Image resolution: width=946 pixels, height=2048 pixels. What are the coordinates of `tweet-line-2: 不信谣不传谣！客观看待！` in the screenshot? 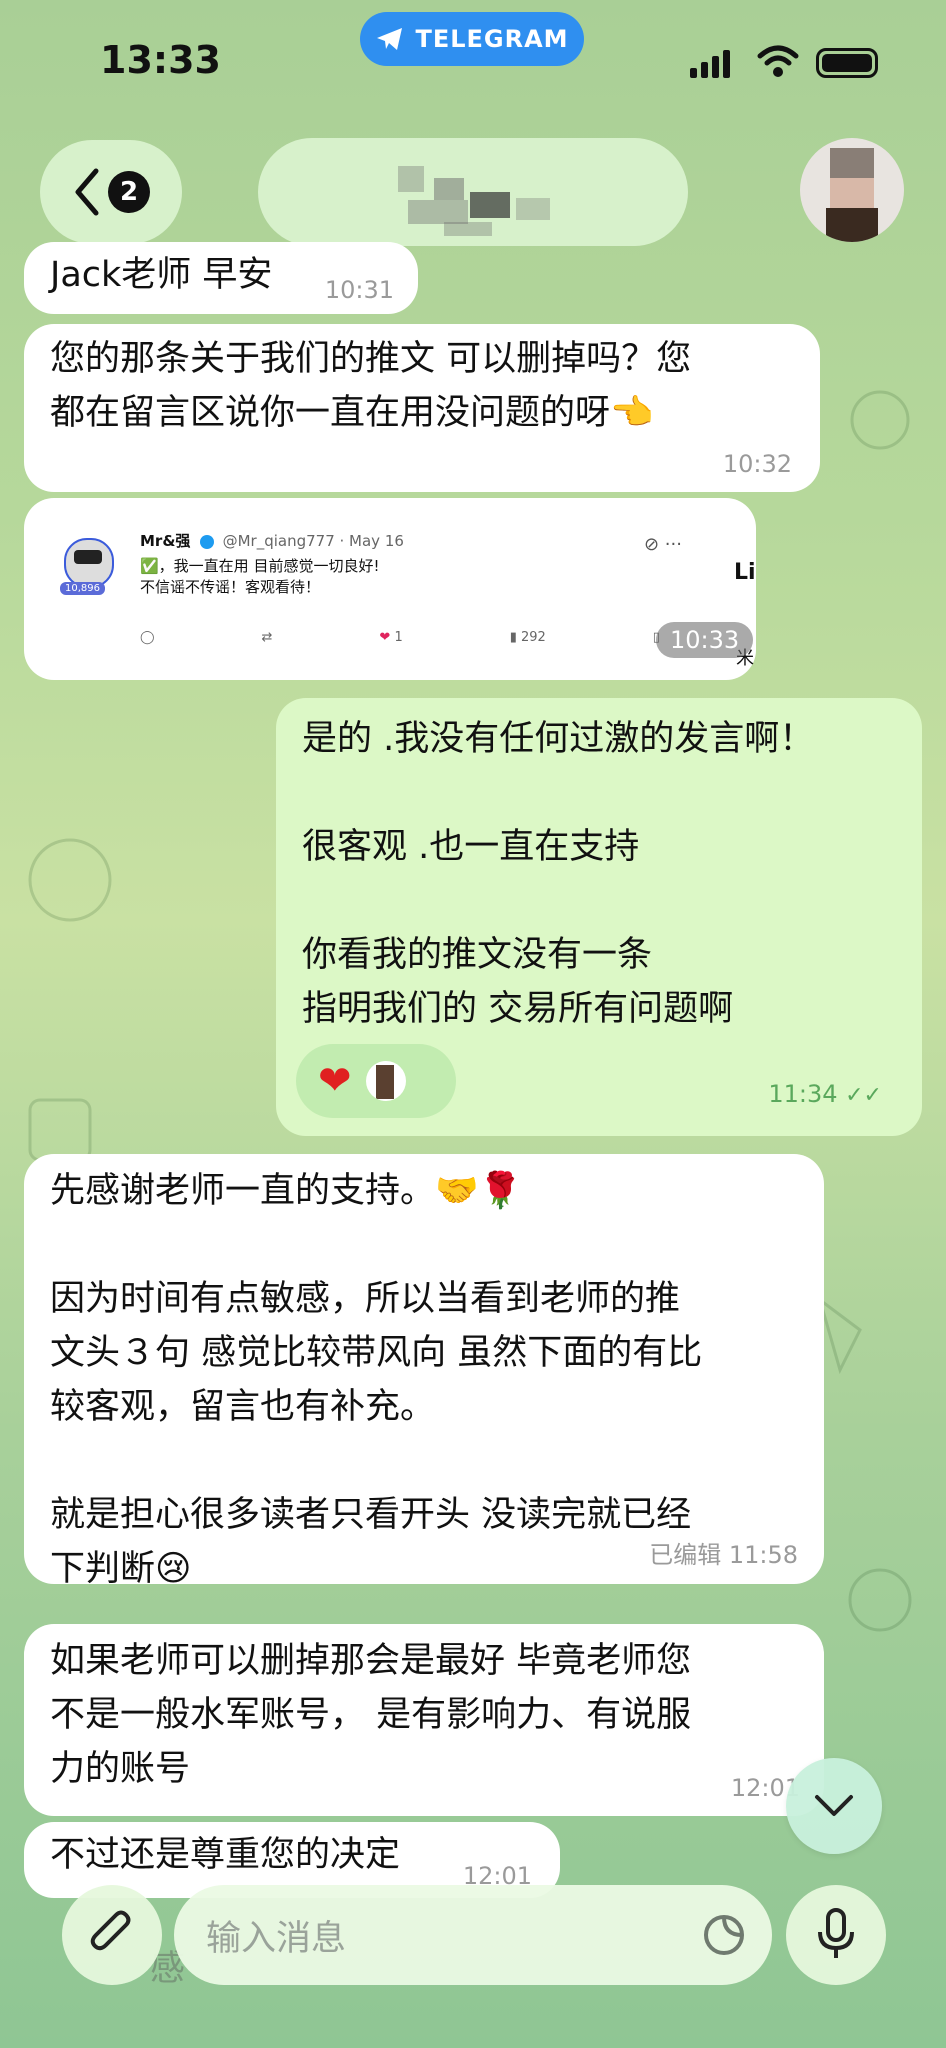 It's located at (230, 587).